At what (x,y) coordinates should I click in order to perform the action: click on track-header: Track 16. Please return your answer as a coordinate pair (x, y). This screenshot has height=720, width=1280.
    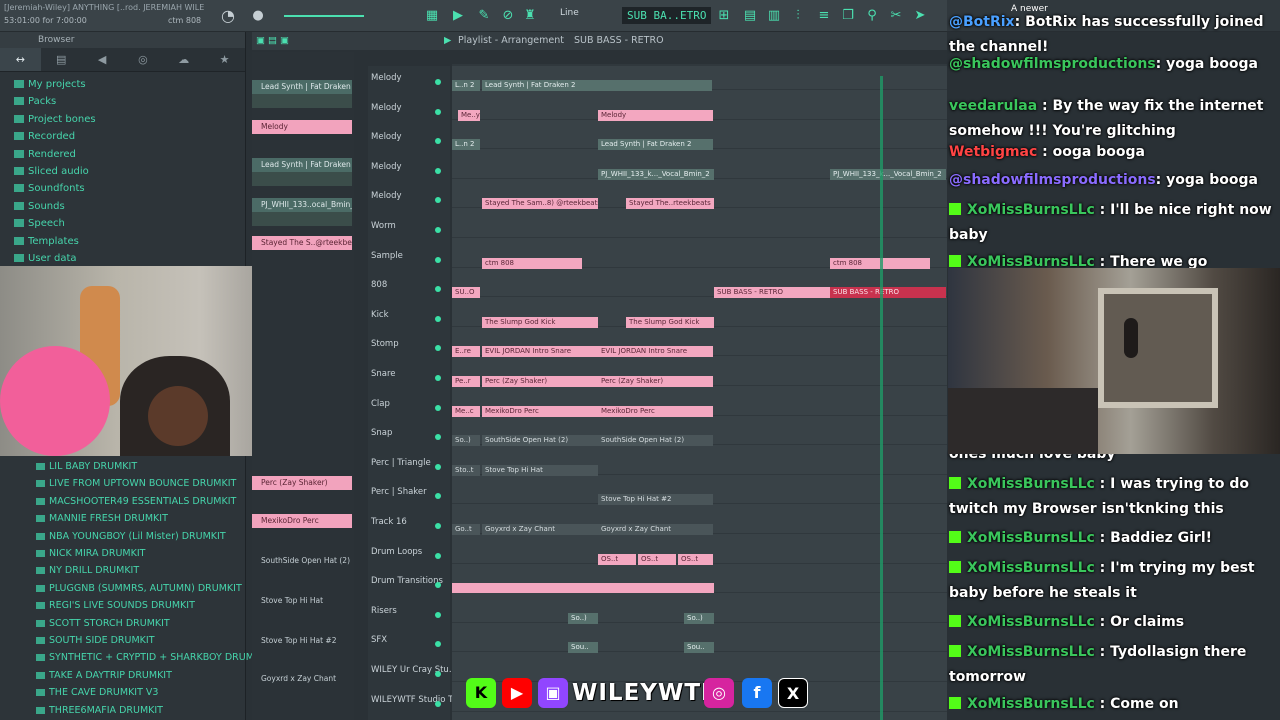
    Looking at the image, I should click on (409, 518).